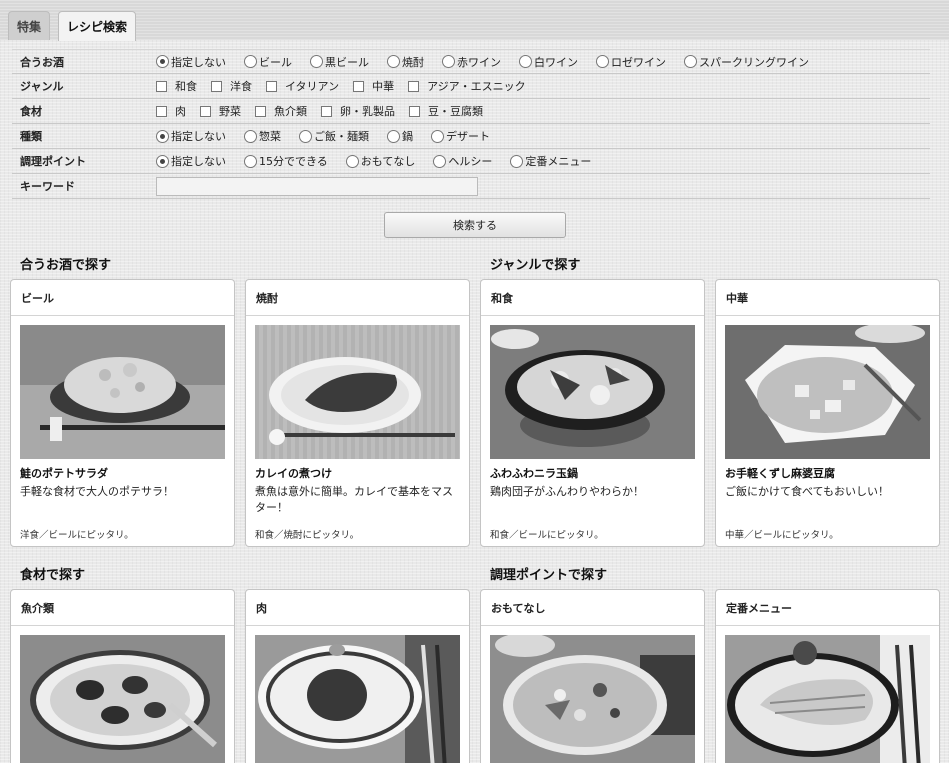 The height and width of the screenshot is (763, 949). Describe the element at coordinates (64, 473) in the screenshot. I see `recipe-title: 鮭のポテトサラダ` at that location.